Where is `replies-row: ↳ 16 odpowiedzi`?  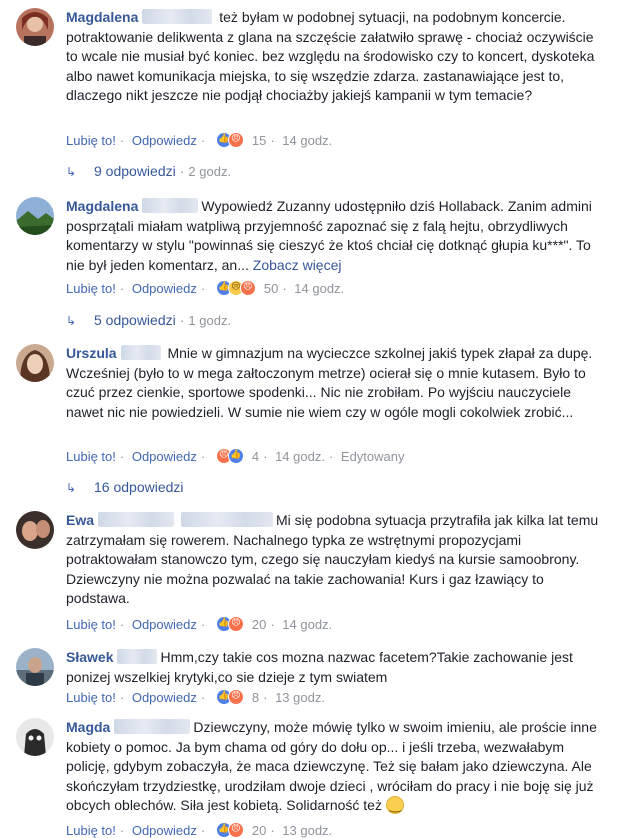 replies-row: ↳ 16 odpowiedzi is located at coordinates (125, 487).